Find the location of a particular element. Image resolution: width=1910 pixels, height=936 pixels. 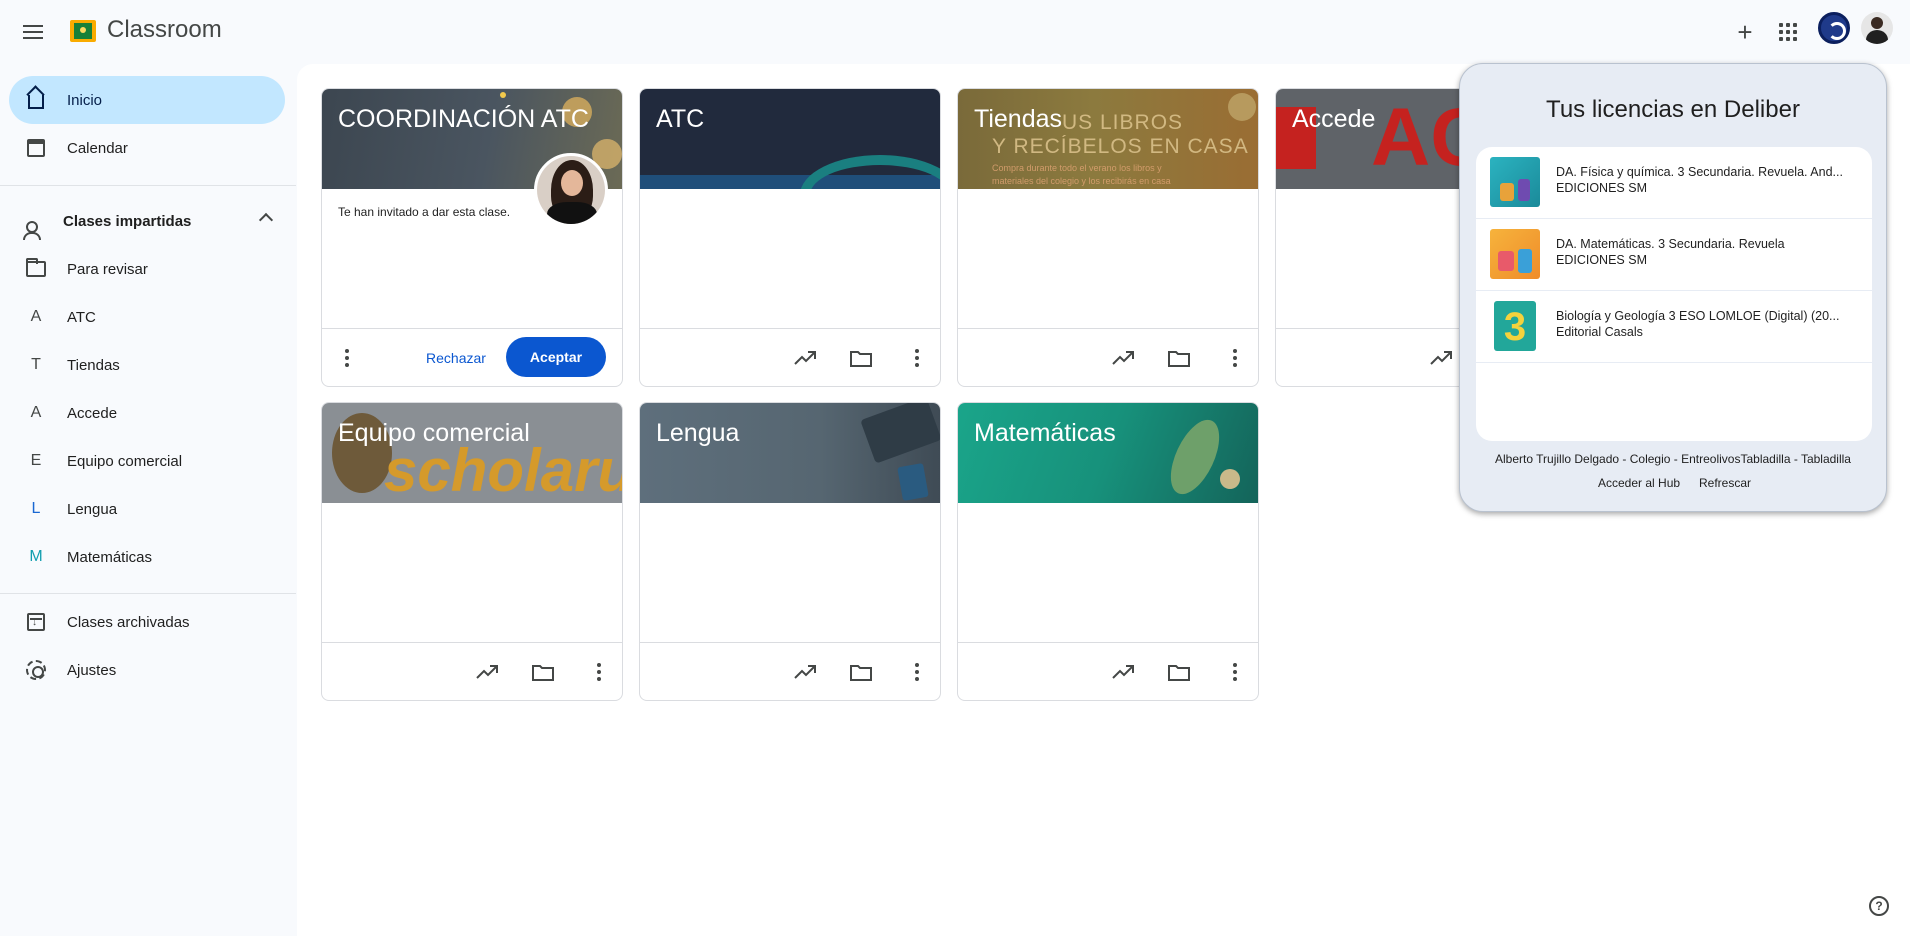

access-hub-link: Acceder al Hub is located at coordinates (1639, 483).